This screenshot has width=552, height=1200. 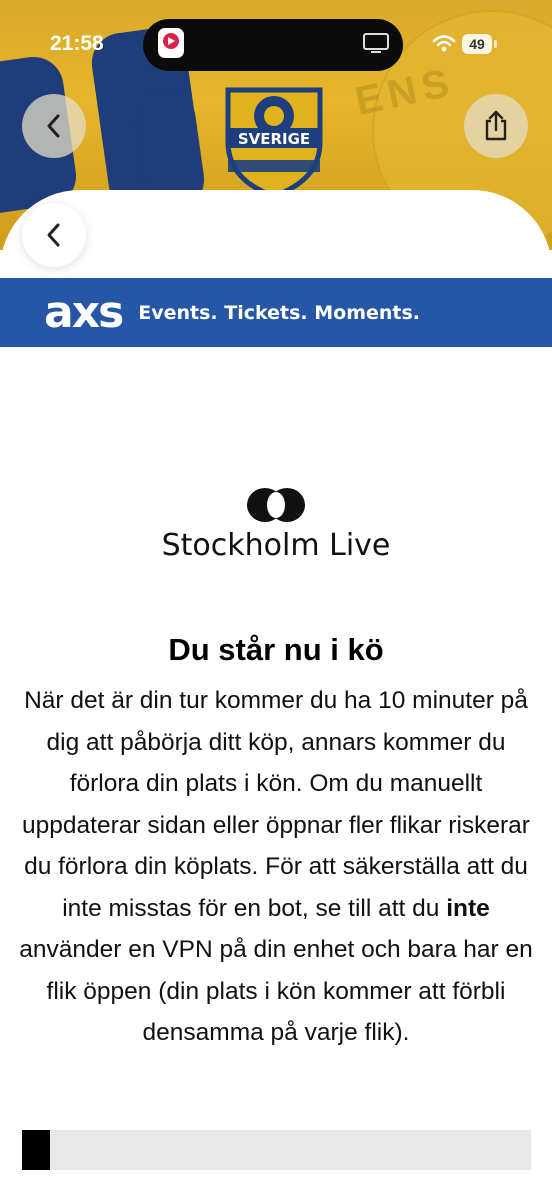 I want to click on wifi-icon, so click(x=444, y=43).